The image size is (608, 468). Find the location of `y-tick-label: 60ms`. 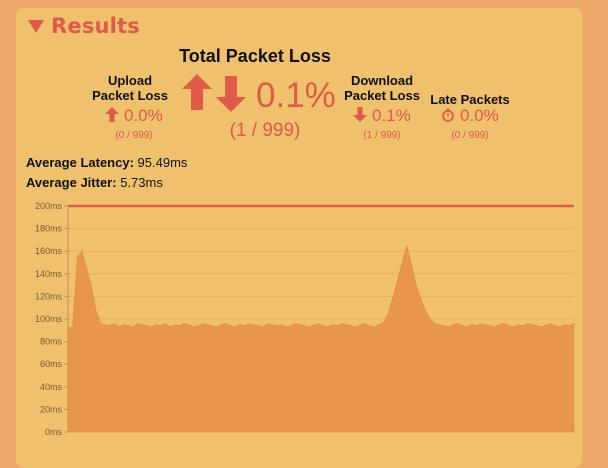

y-tick-label: 60ms is located at coordinates (51, 364).